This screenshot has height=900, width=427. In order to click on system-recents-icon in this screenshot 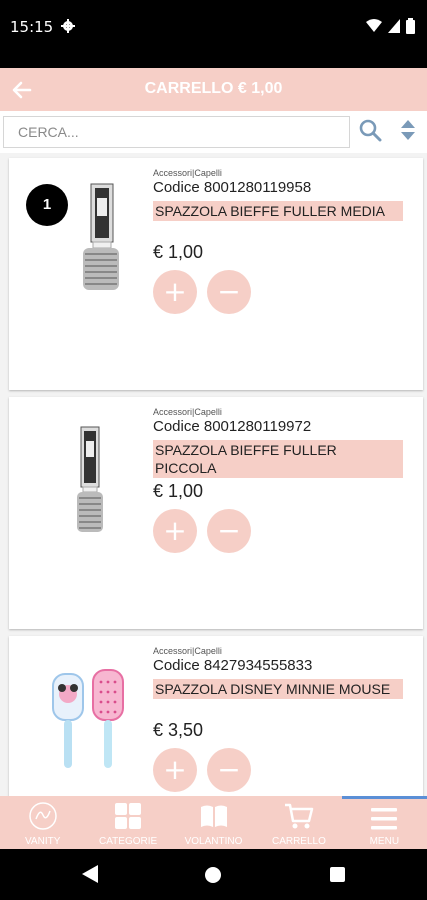, I will do `click(337, 874)`.